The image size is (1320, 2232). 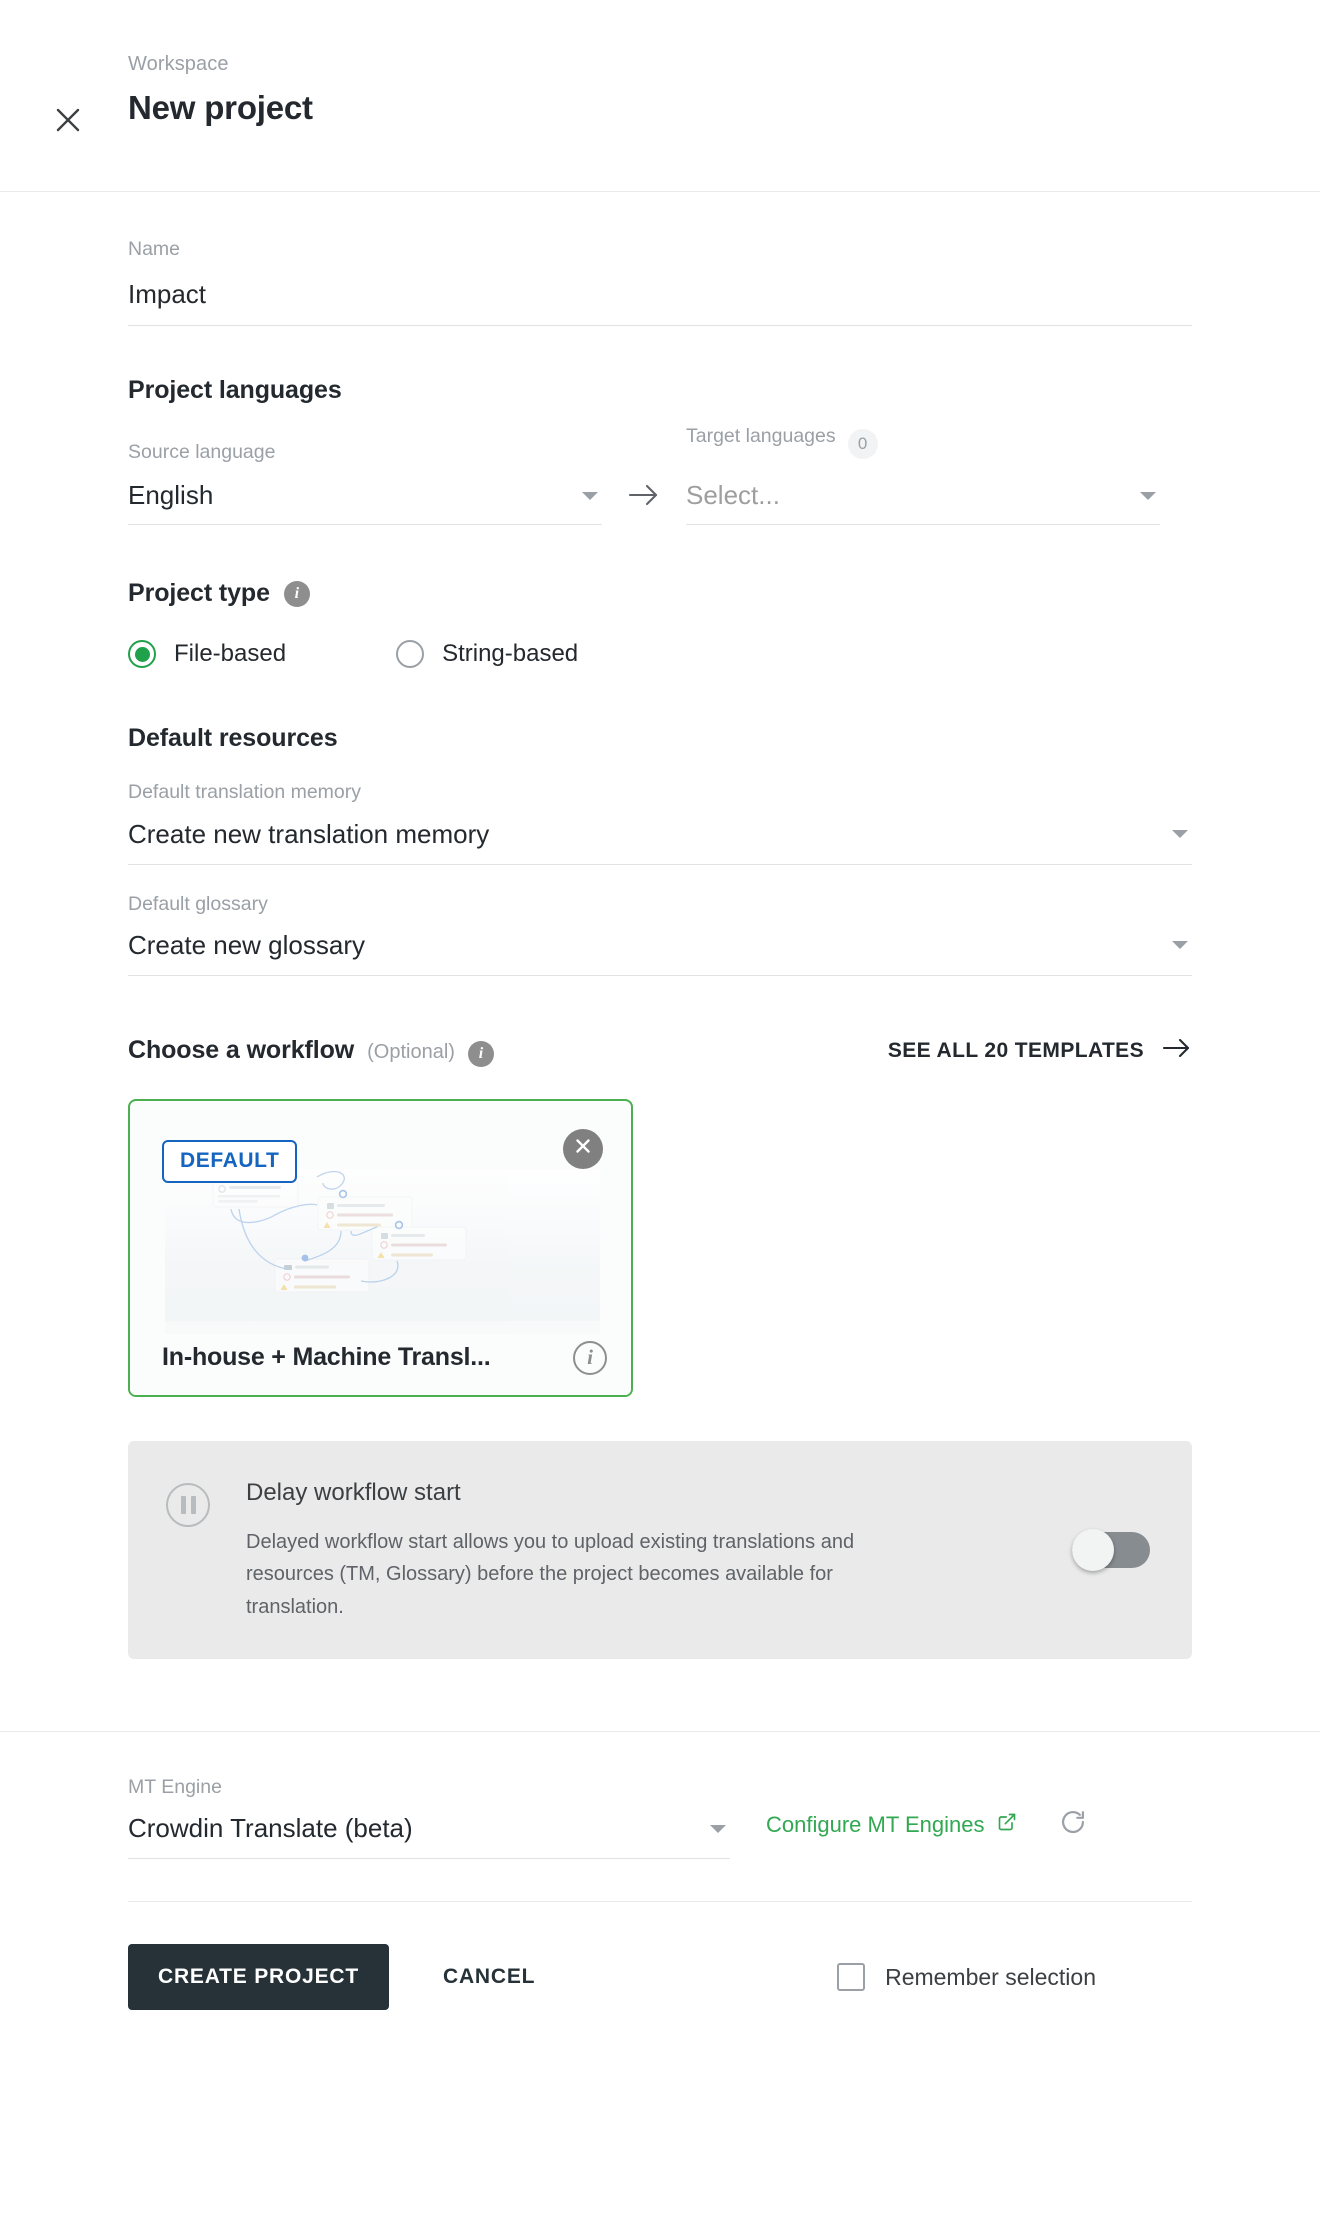 What do you see at coordinates (246, 944) in the screenshot?
I see `default-glossary-value: Create new glossary` at bounding box center [246, 944].